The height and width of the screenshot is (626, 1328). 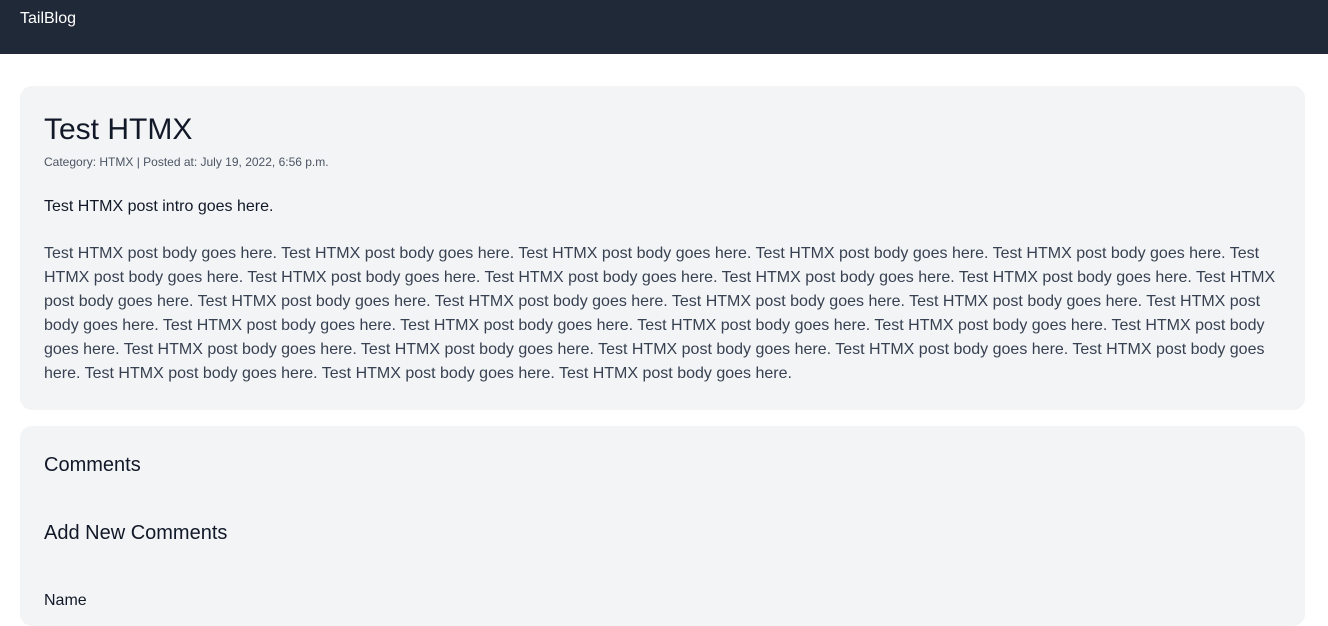 I want to click on add-comment-heading: Add New Comments, so click(x=136, y=533).